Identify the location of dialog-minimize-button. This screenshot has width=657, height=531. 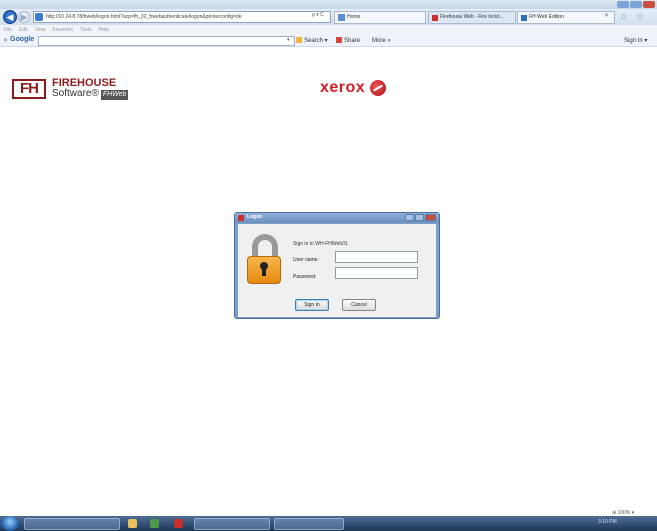
(409, 217).